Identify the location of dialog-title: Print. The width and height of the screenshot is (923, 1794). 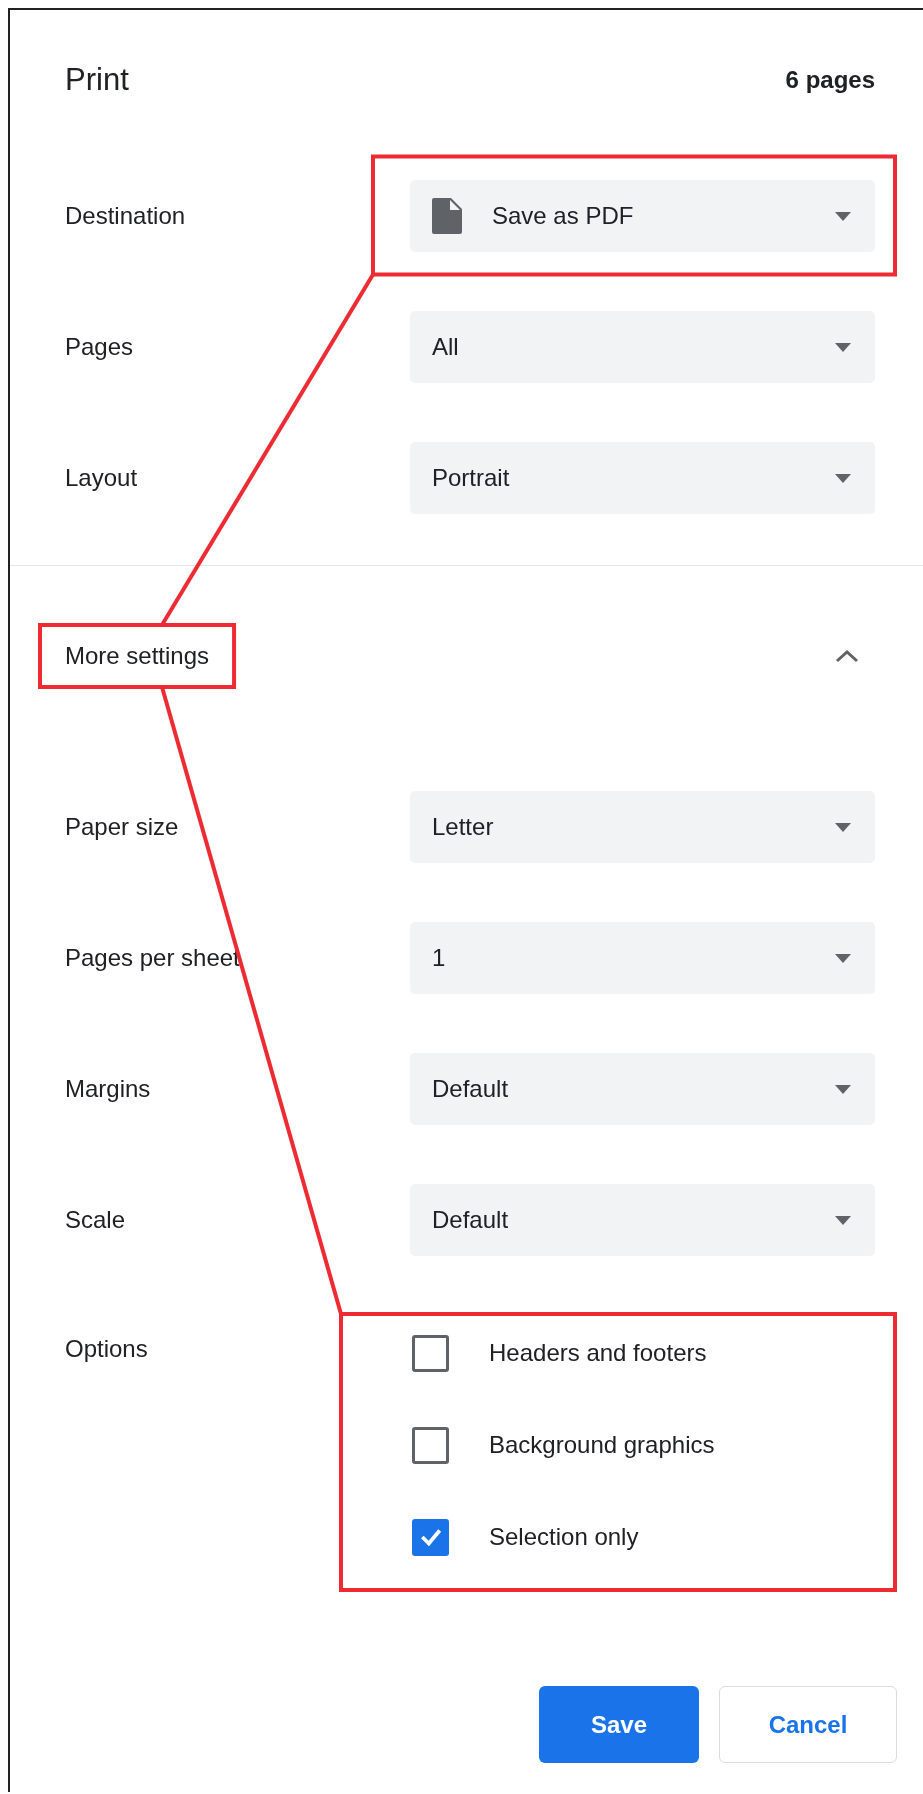
(97, 80).